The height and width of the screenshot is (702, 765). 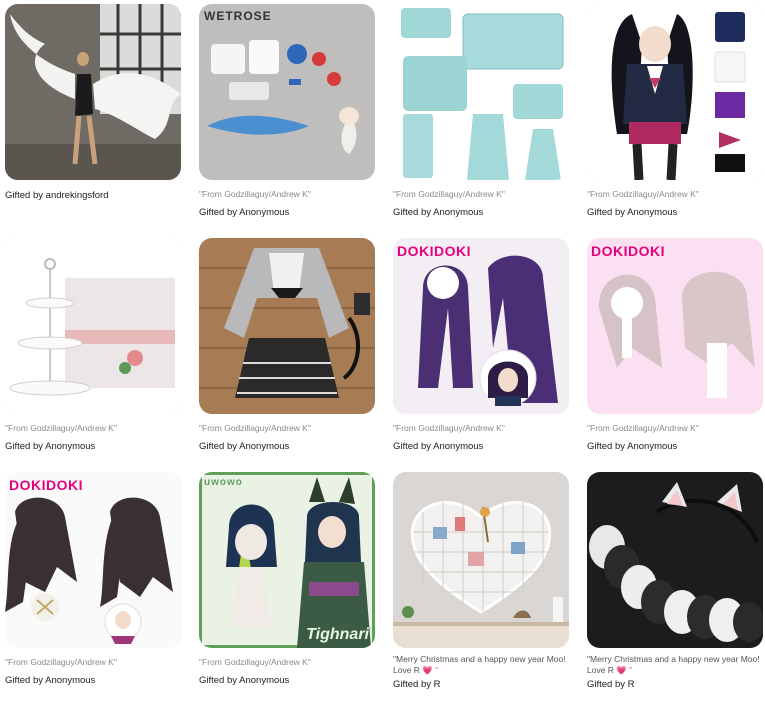 I want to click on gift-image-pink-wig: DOKIDOKI, so click(x=675, y=326).